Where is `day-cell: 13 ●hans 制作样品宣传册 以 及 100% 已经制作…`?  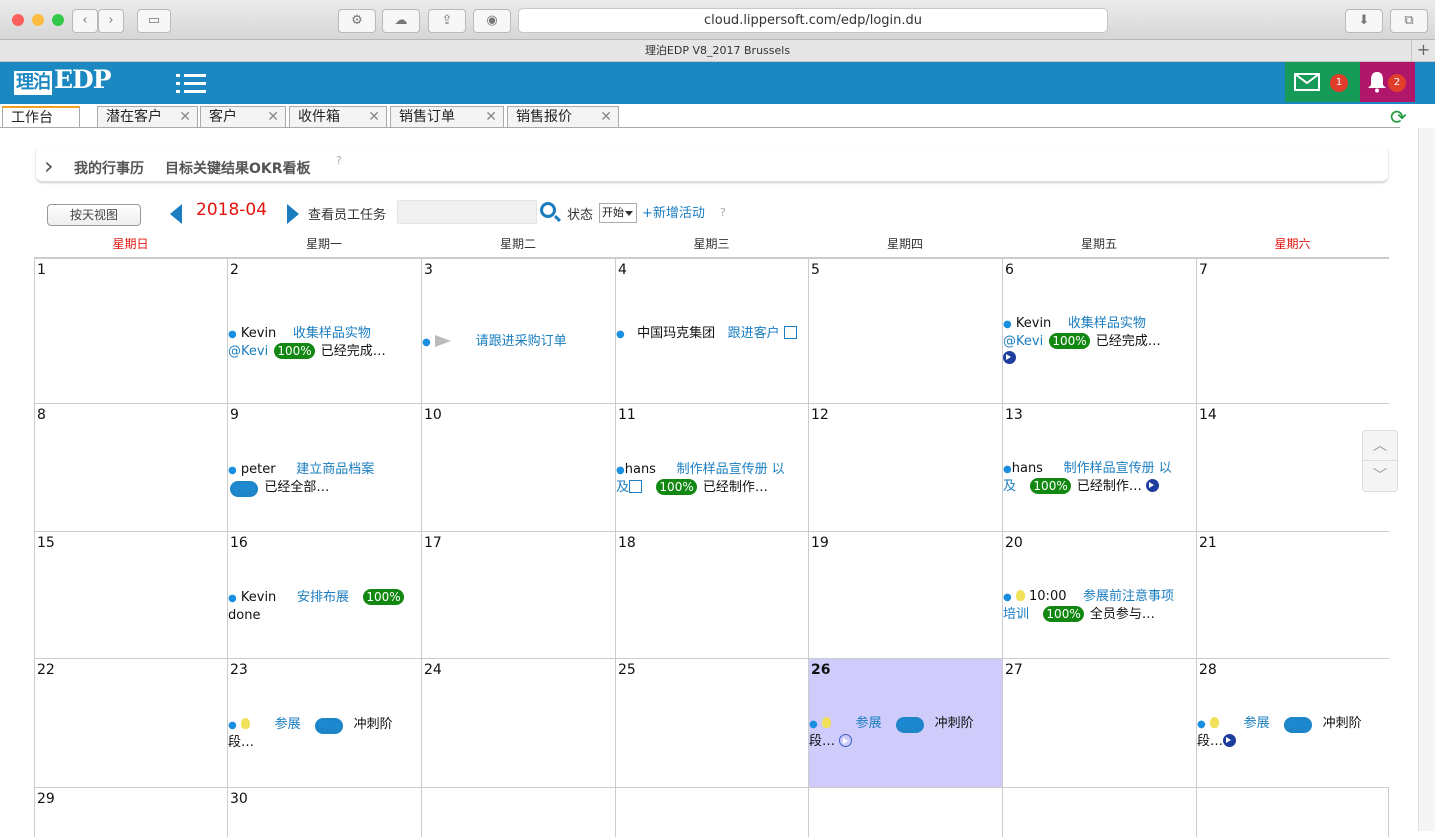
day-cell: 13 ●hans 制作样品宣传册 以 及 100% 已经制作… is located at coordinates (1099, 467).